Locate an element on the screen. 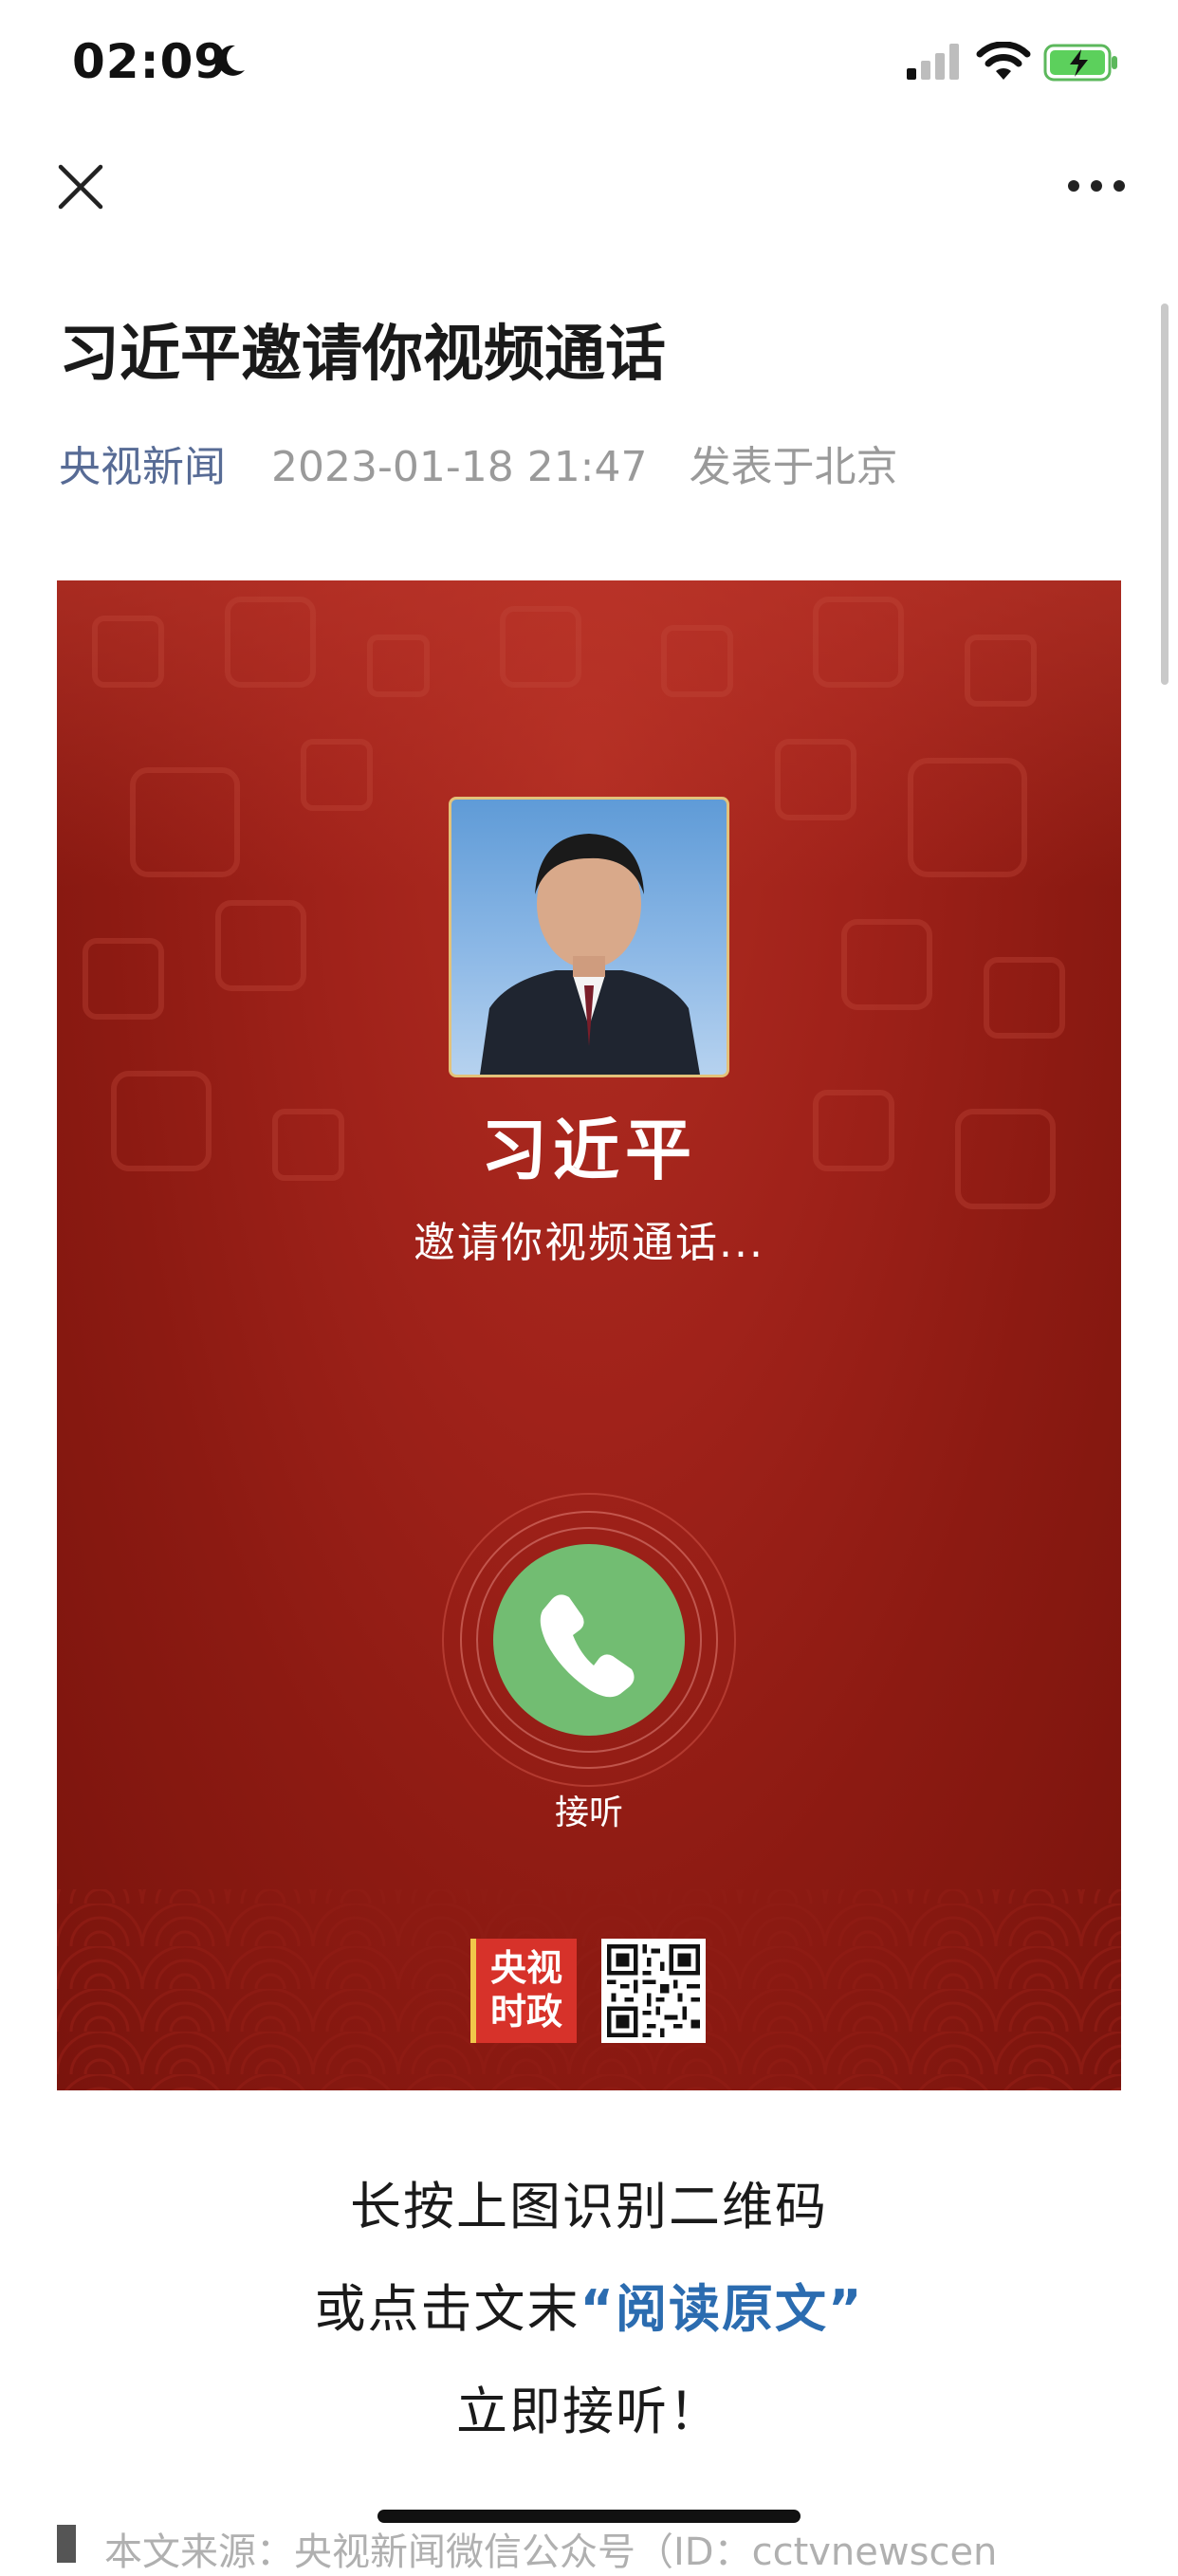 This screenshot has width=1178, height=2576. moon-icon is located at coordinates (231, 60).